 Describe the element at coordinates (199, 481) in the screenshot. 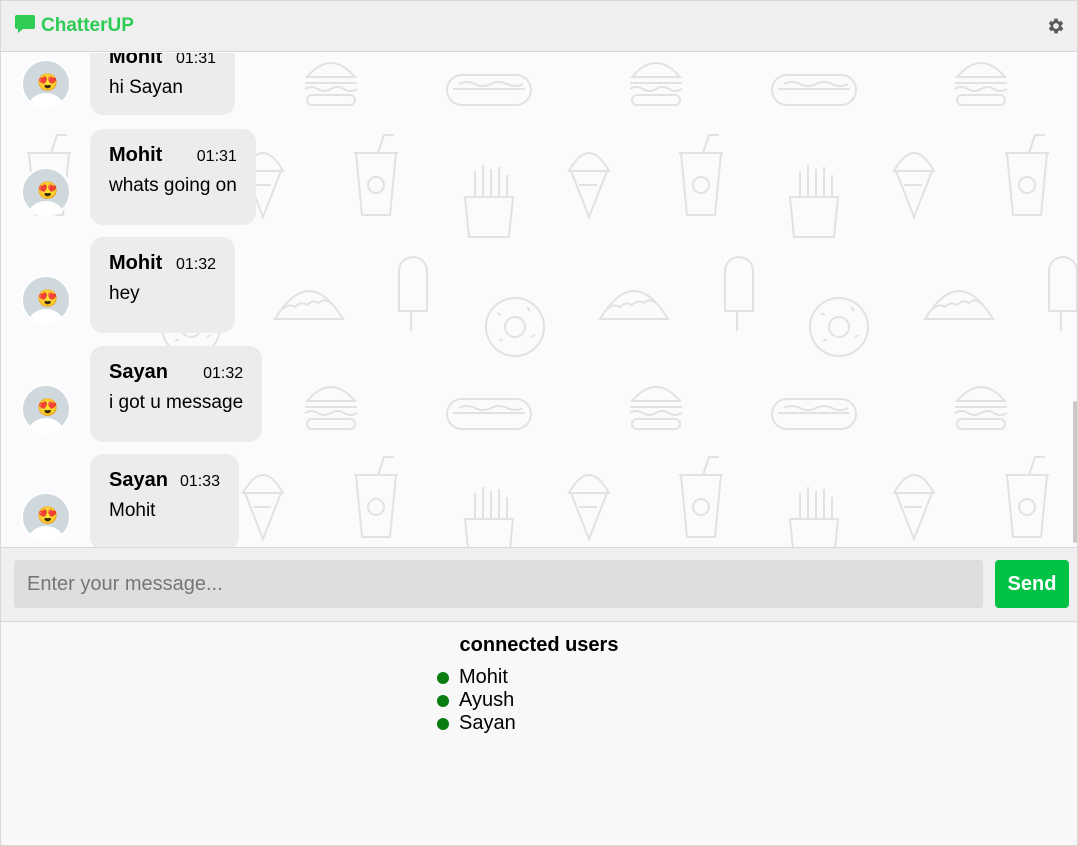

I see `message-time: 01:33` at that location.